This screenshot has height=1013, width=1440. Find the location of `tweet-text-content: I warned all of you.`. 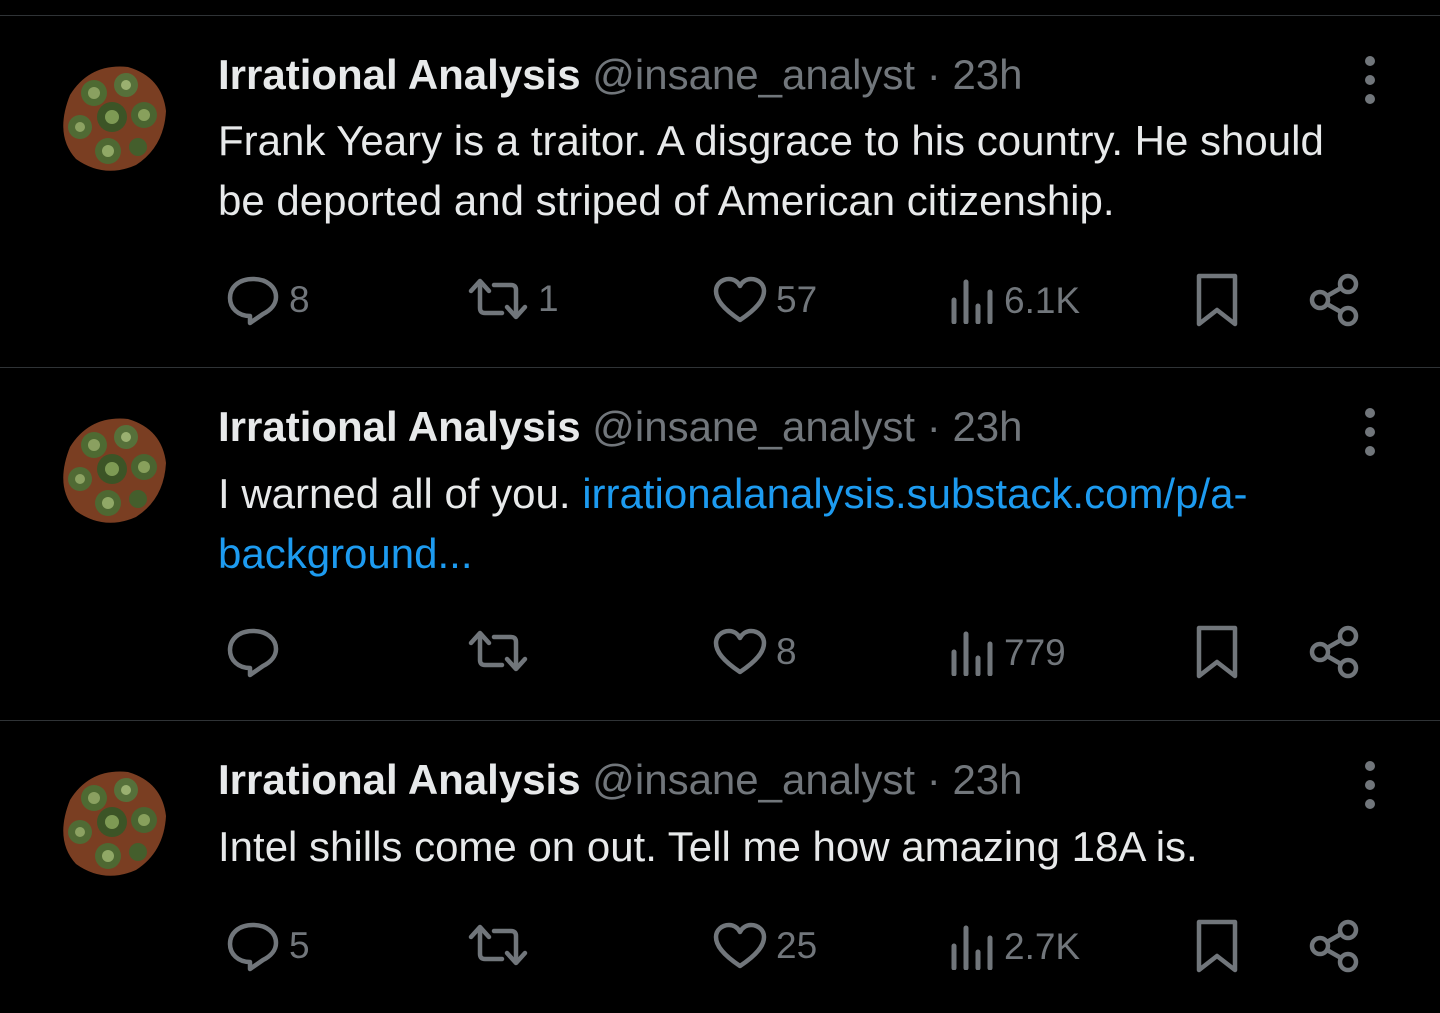

tweet-text-content: I warned all of you. is located at coordinates (400, 493).